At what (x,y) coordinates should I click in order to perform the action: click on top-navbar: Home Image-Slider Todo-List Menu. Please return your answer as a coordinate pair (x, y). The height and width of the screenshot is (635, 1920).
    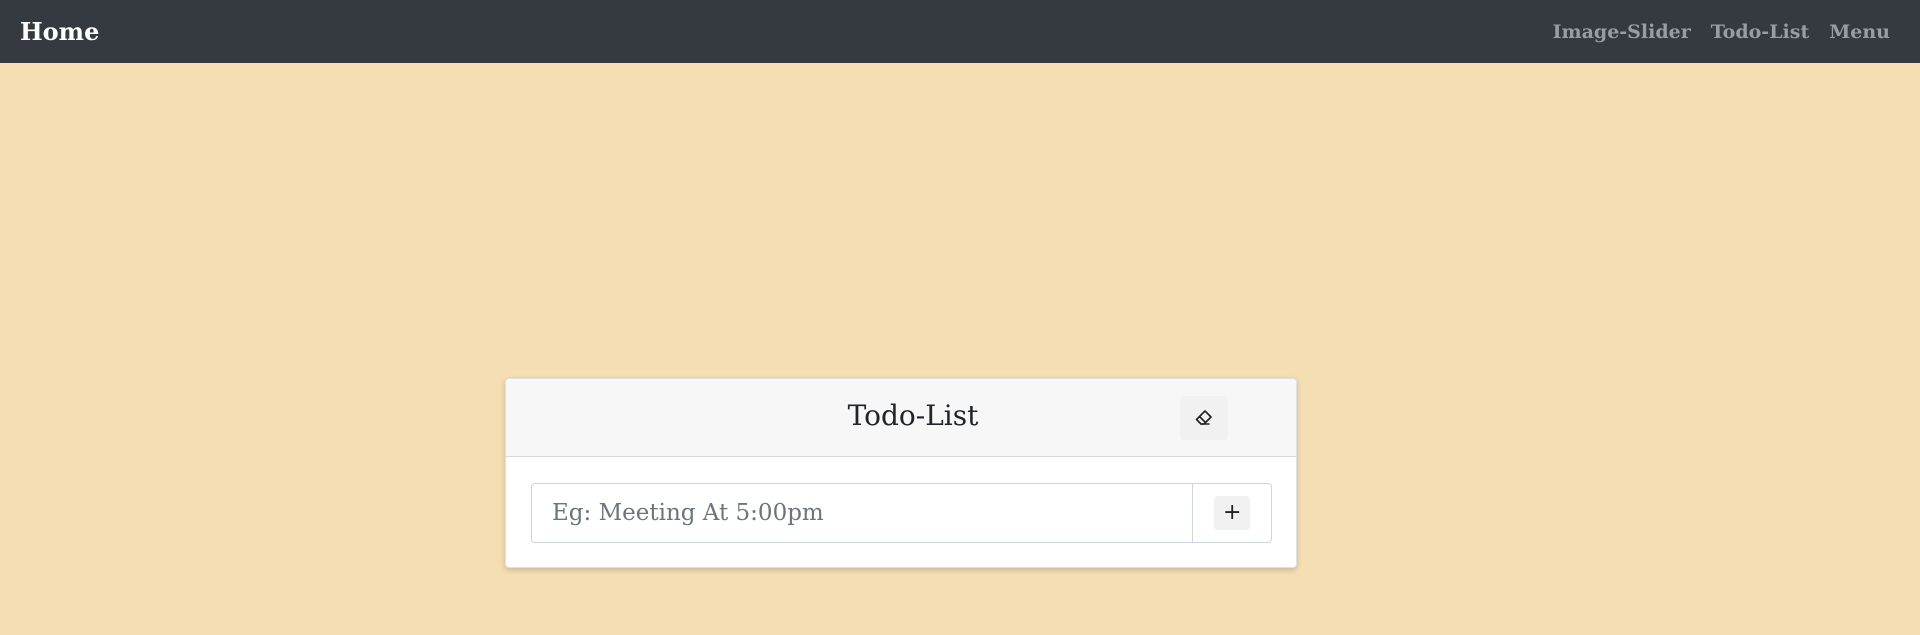
    Looking at the image, I should click on (960, 31).